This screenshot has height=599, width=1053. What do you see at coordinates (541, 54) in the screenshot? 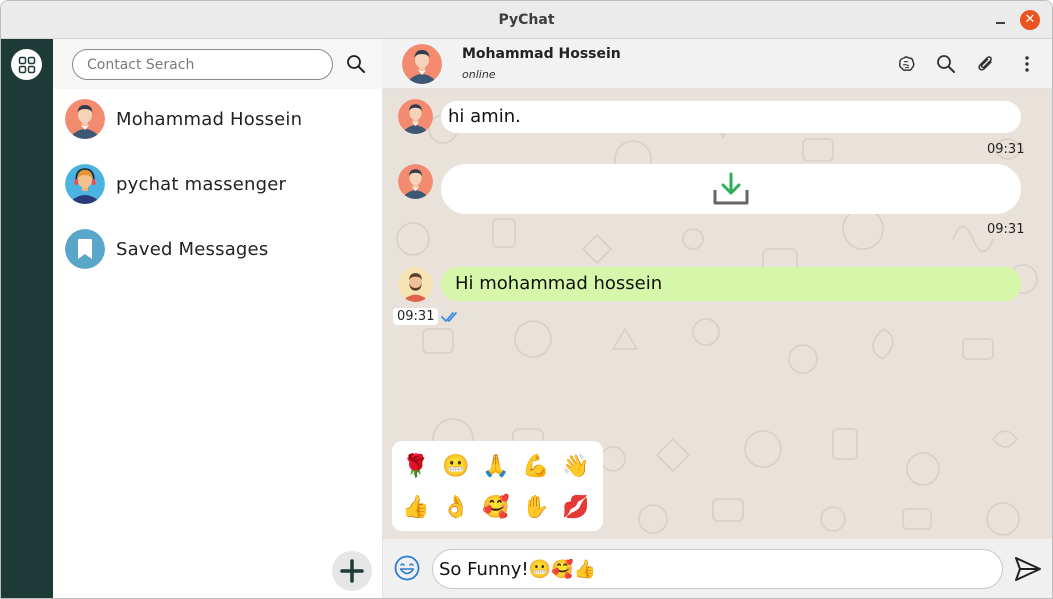
I see `peer-name: Mohammad Hossein` at bounding box center [541, 54].